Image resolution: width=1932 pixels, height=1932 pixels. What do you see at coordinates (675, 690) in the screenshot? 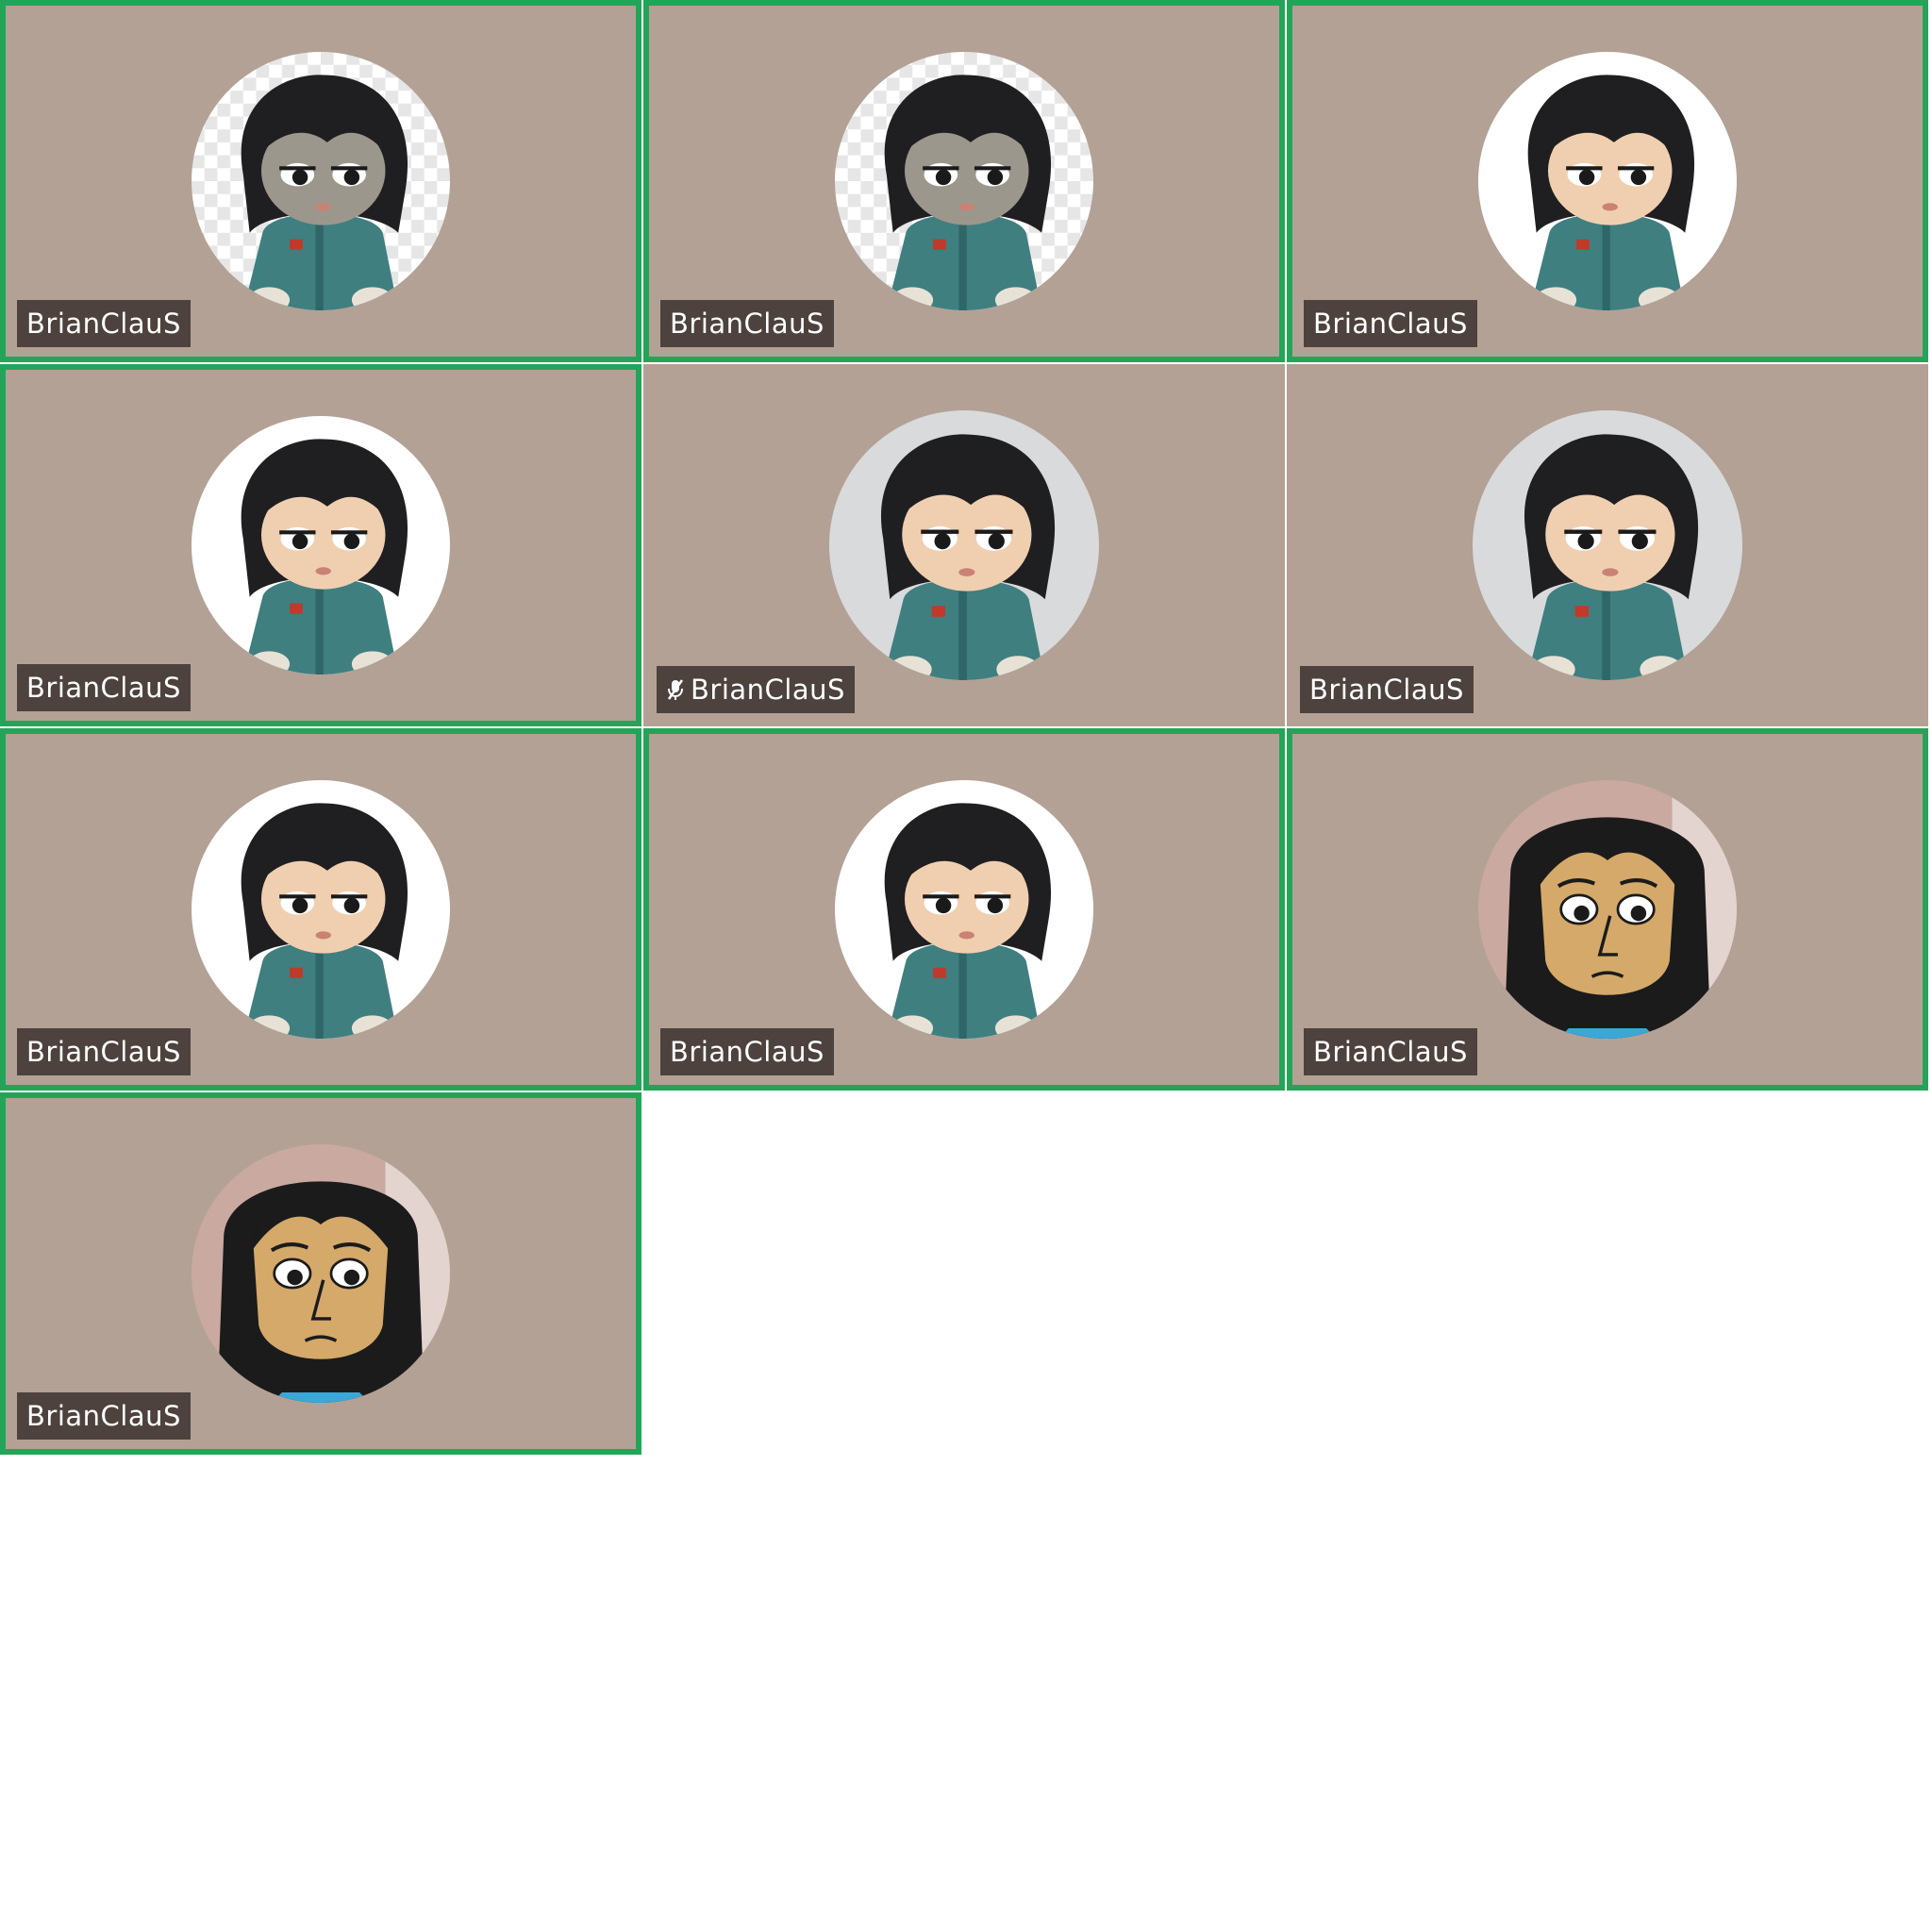
I see `microphone-muted-icon` at bounding box center [675, 690].